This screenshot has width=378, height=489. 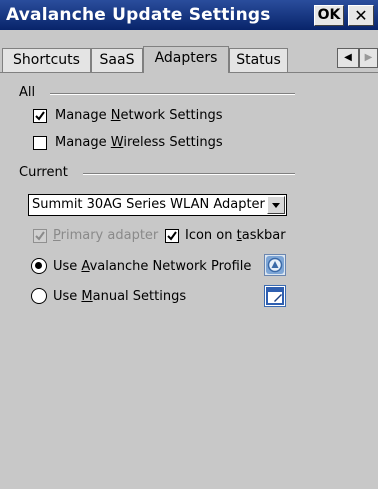 I want to click on use-avalanche-profile-label: Use Avalanche Network Profile, so click(x=152, y=266).